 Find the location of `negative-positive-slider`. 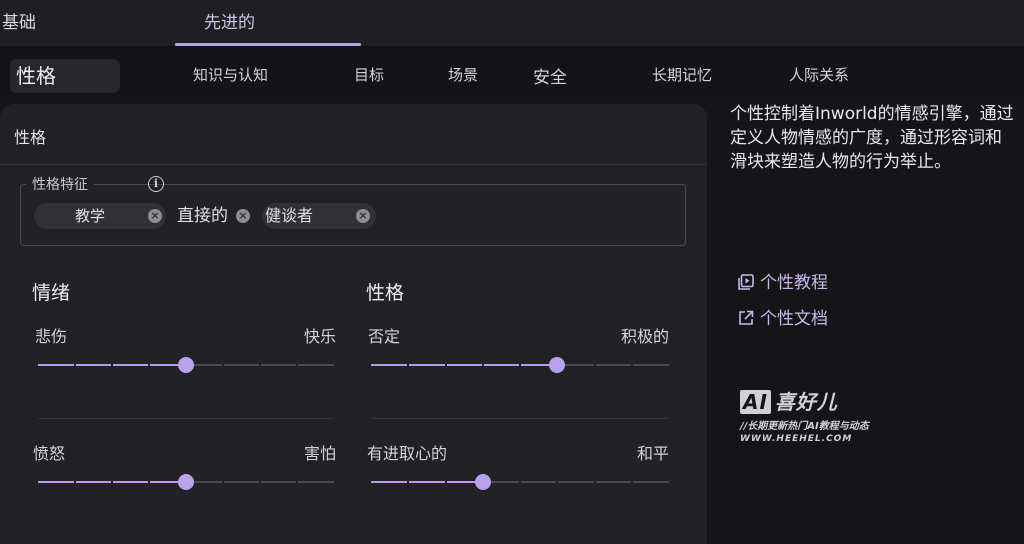

negative-positive-slider is located at coordinates (520, 365).